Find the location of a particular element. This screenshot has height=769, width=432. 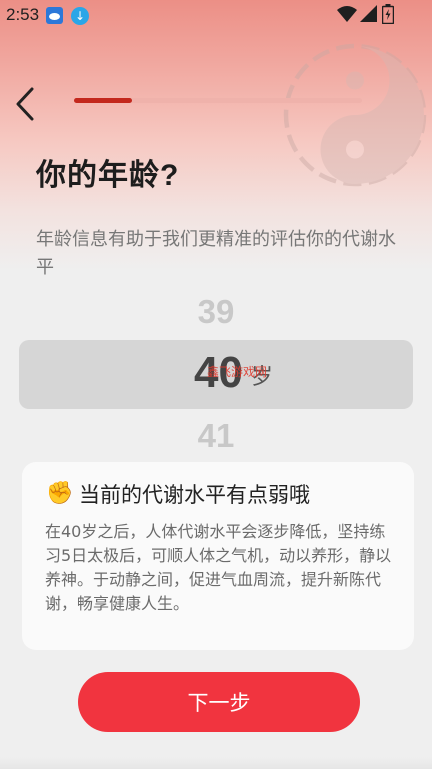

news-icon is located at coordinates (54, 15).